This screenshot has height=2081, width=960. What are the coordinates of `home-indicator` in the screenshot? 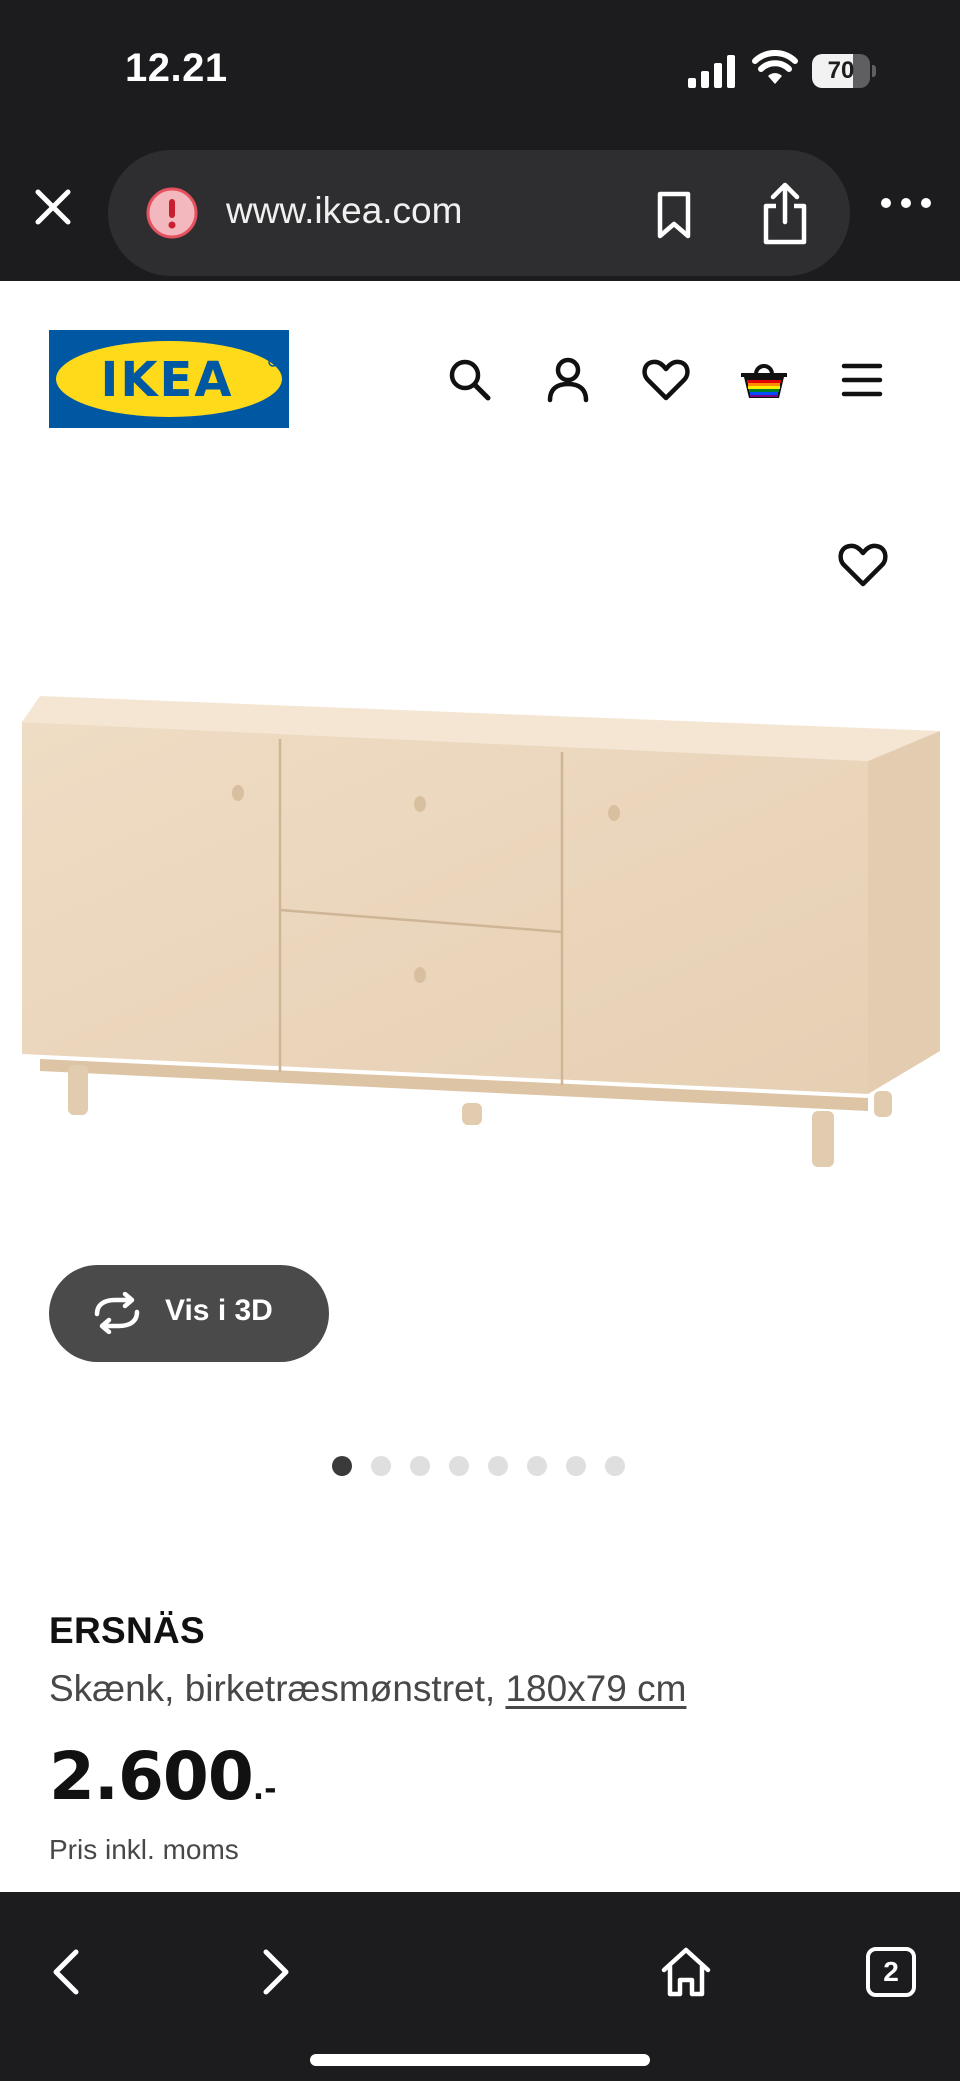 It's located at (480, 2060).